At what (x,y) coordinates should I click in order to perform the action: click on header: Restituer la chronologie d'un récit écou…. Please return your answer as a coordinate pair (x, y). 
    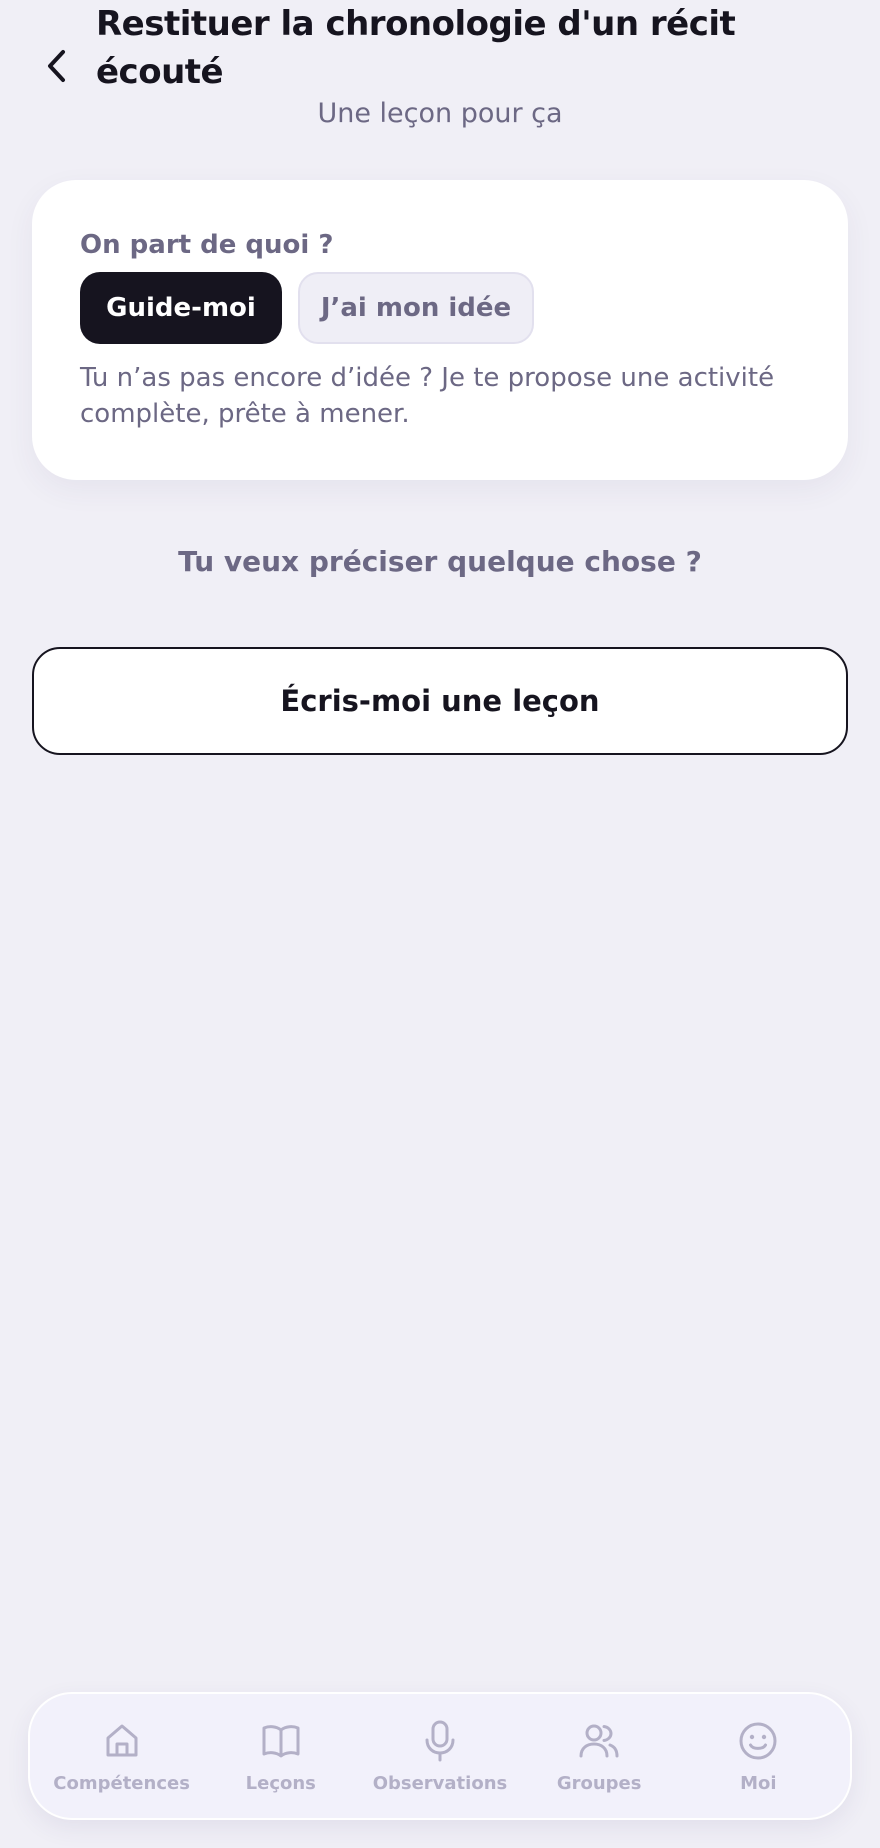
    Looking at the image, I should click on (440, 70).